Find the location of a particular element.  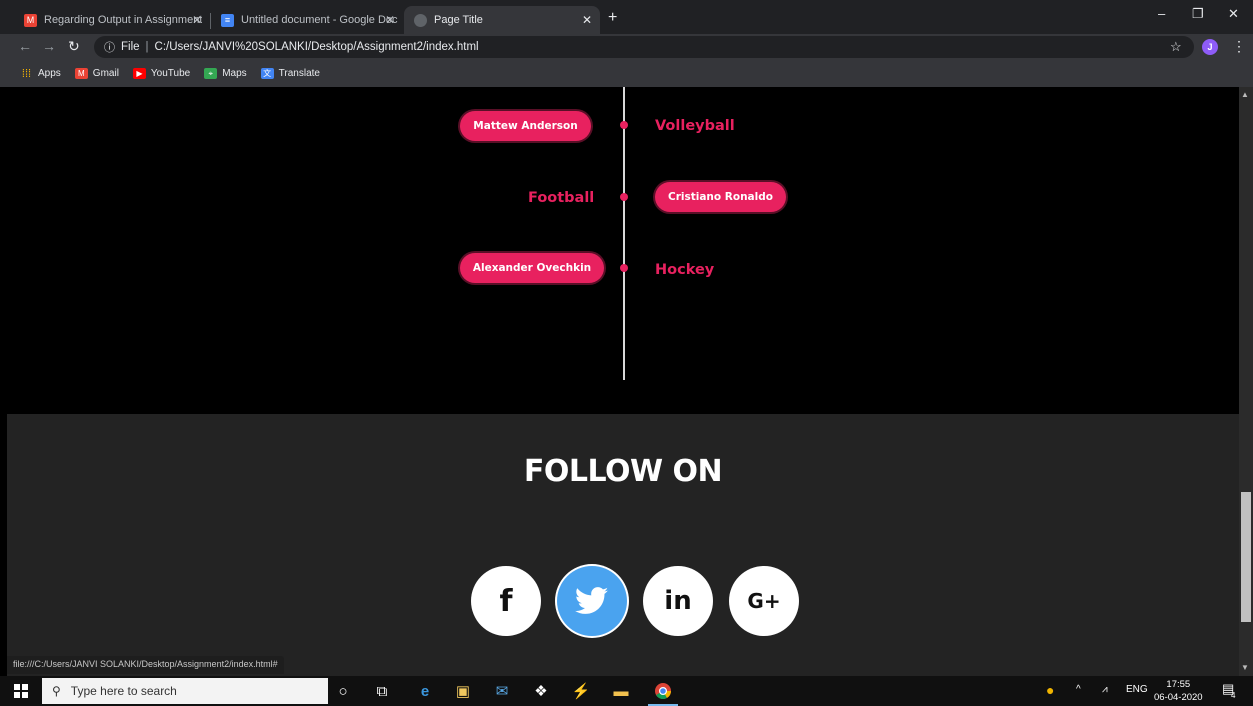

tab-title: Untitled document - Google Doc is located at coordinates (319, 20).